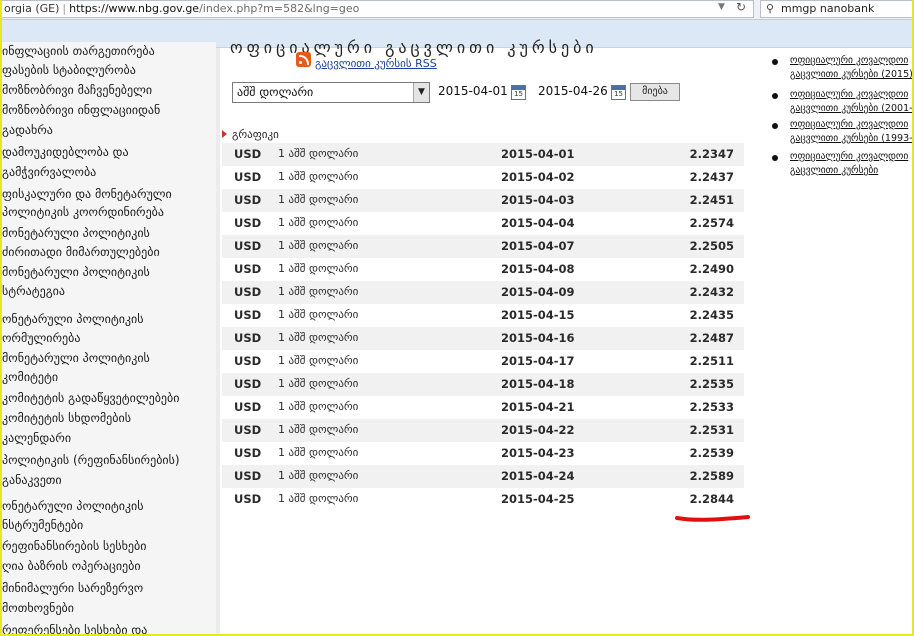 The width and height of the screenshot is (914, 636). Describe the element at coordinates (279, 8) in the screenshot. I see `url-path: /index.php?m=582&lng=geo` at that location.